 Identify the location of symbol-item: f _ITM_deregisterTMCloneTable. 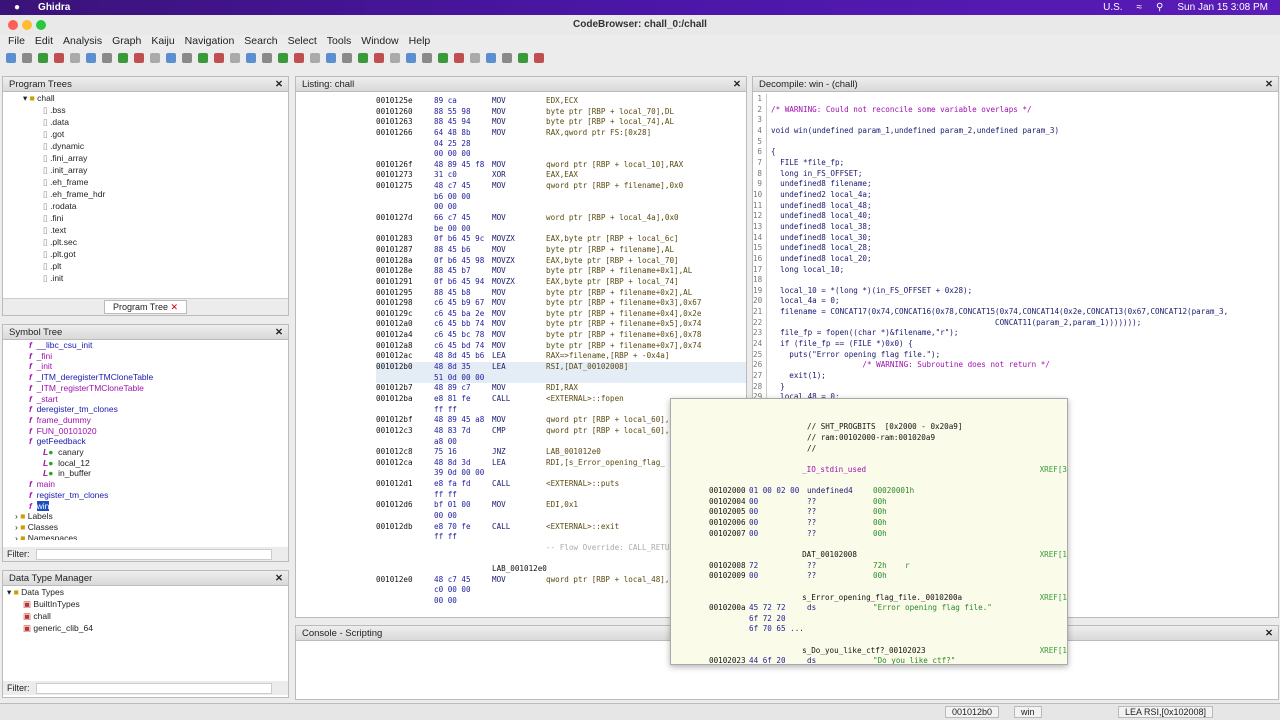
(158, 377).